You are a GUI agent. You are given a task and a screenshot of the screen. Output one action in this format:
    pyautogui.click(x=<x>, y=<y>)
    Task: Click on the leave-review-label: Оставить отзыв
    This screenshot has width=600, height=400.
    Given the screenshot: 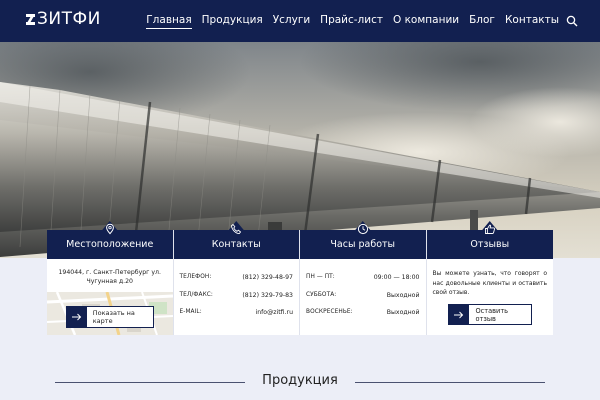 What is the action you would take?
    pyautogui.click(x=492, y=314)
    